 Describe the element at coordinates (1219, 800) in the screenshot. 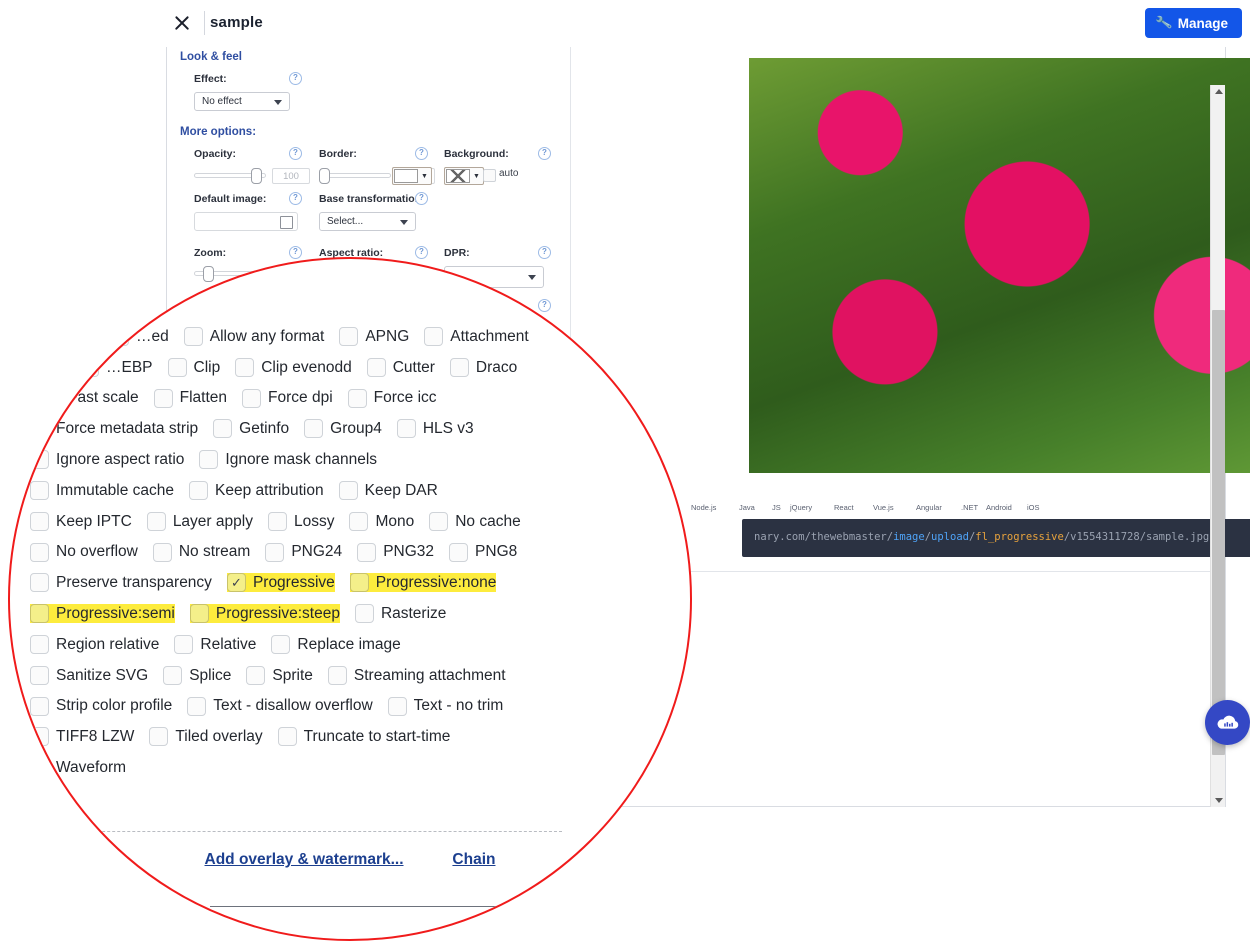

I see `scroll-down-icon` at that location.